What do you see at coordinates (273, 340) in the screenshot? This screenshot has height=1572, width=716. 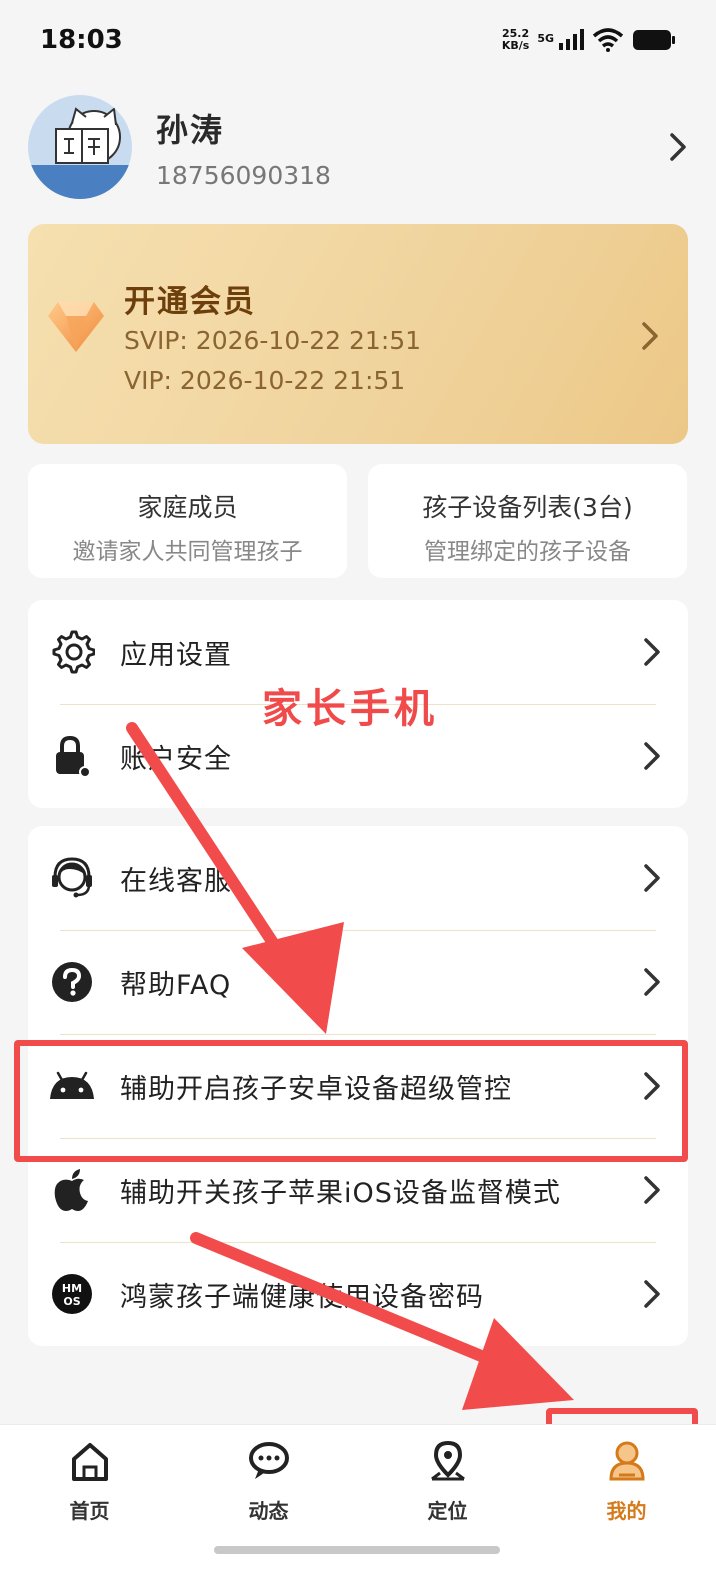 I see `svip-expiry: SVIP: 2026-10-22 21:51` at bounding box center [273, 340].